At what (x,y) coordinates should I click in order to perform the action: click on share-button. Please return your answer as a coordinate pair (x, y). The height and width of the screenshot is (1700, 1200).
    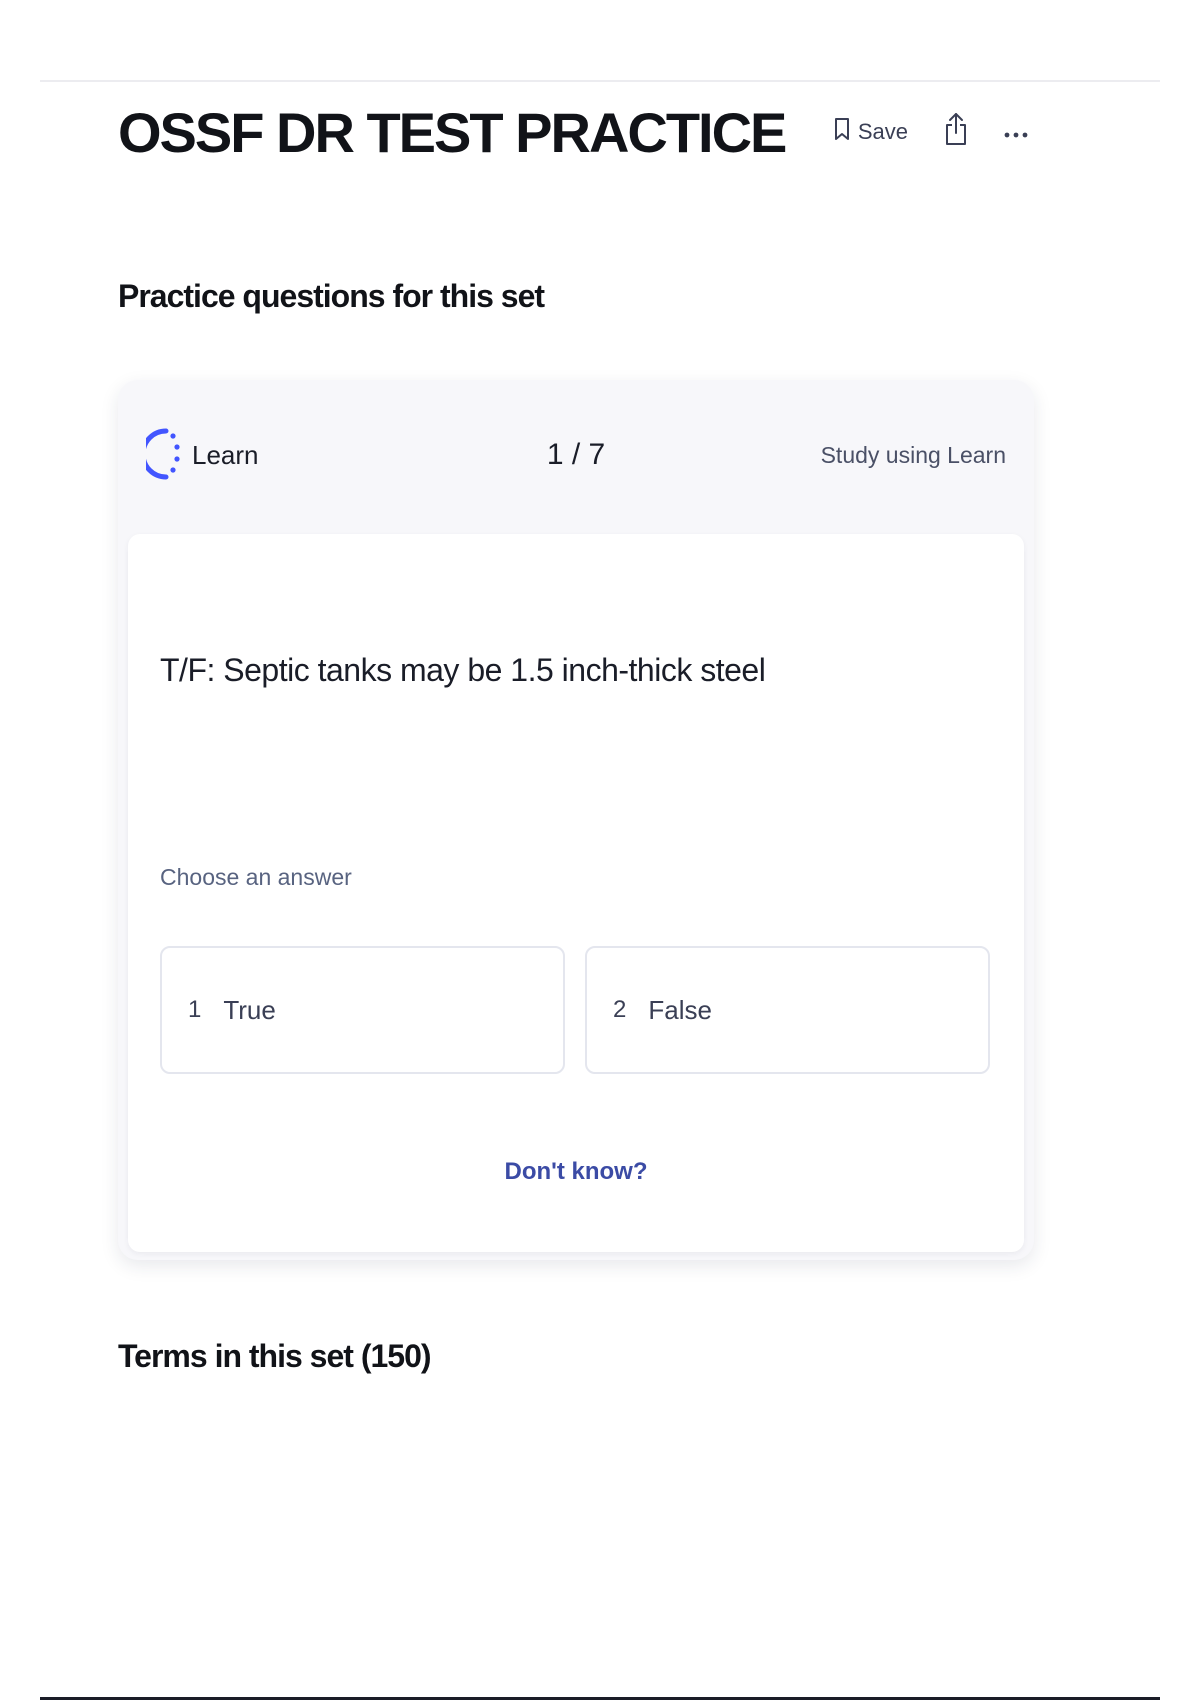
    Looking at the image, I should click on (956, 132).